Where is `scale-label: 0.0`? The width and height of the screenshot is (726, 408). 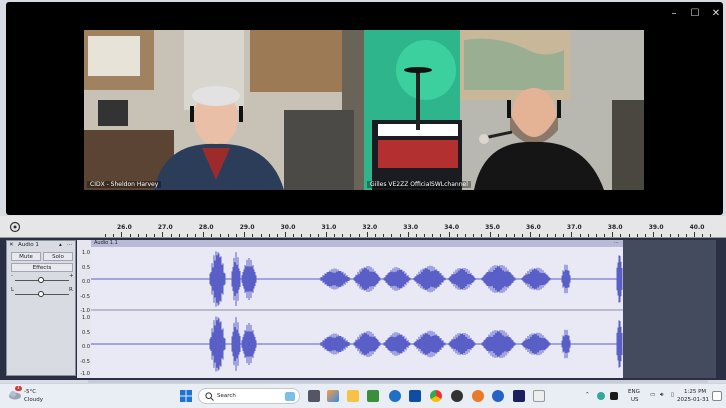 scale-label: 0.0 is located at coordinates (86, 347).